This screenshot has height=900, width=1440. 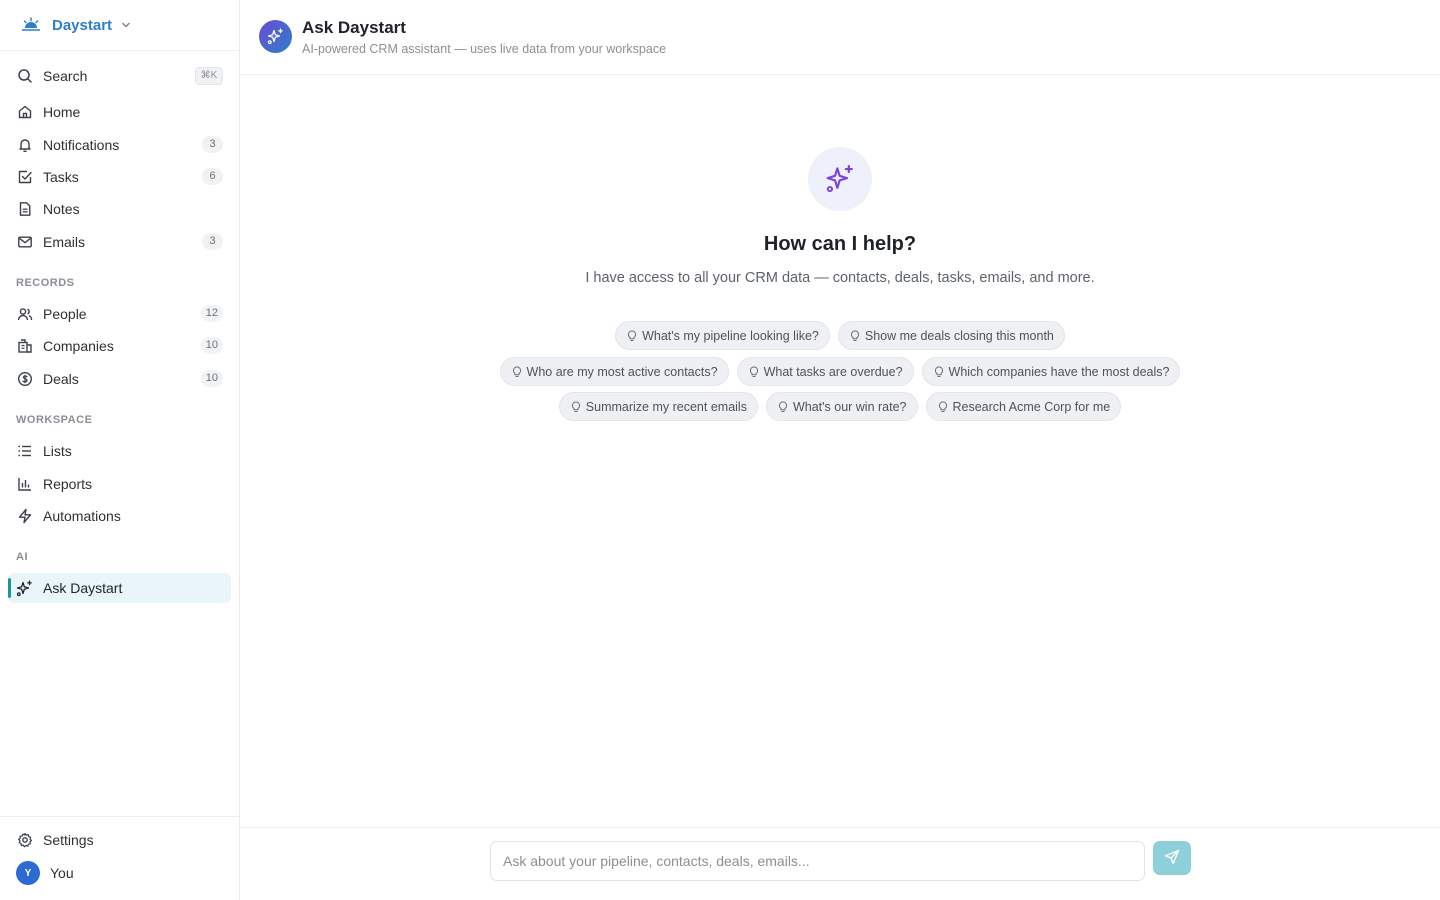 I want to click on sidebar-item-tasks: Tasks 6, so click(x=119, y=177).